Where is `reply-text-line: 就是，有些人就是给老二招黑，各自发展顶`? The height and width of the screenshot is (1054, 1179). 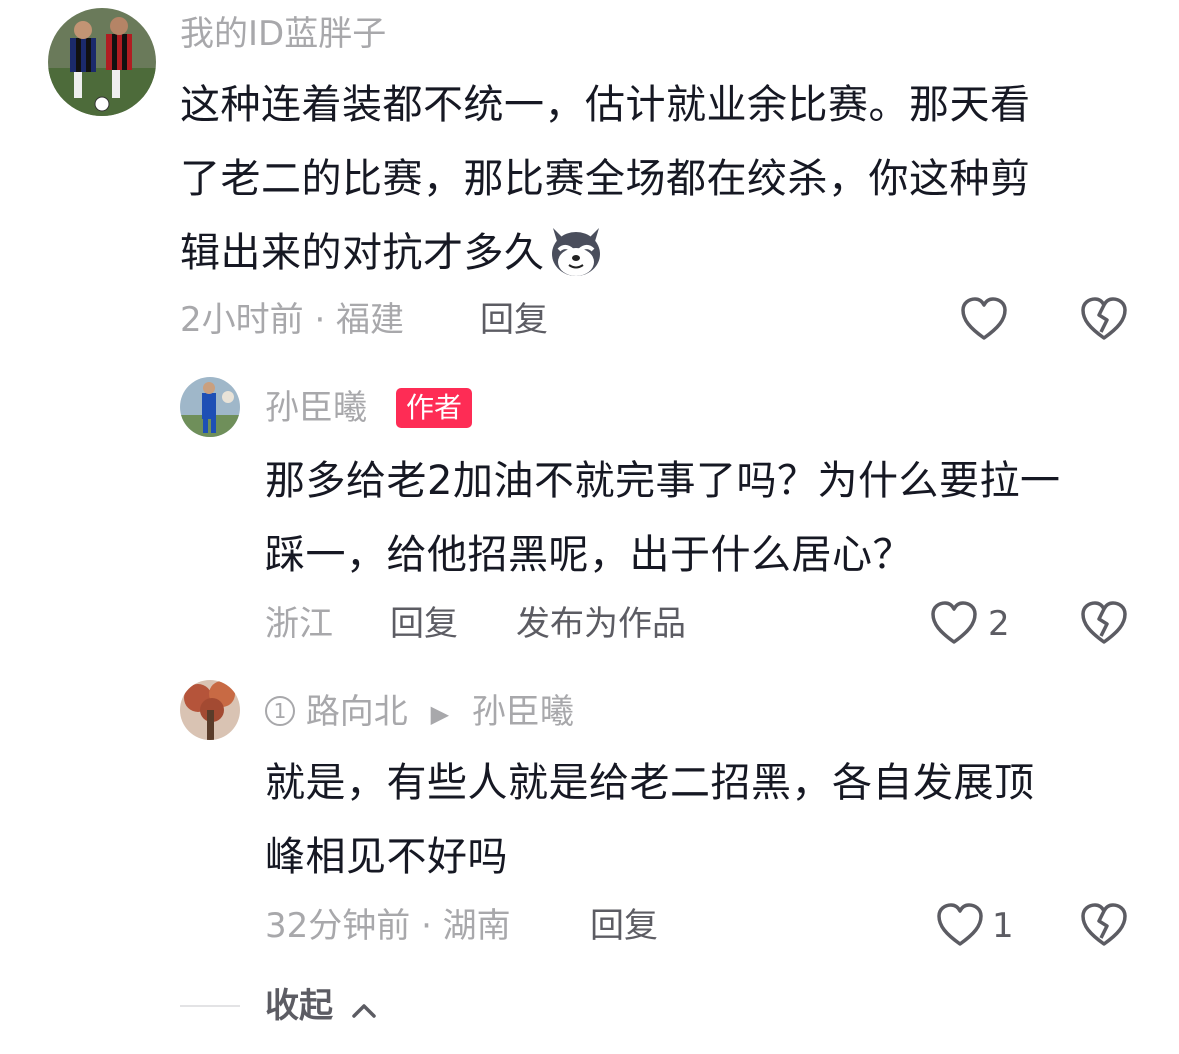
reply-text-line: 就是，有些人就是给老二招黑，各自发展顶 is located at coordinates (650, 783).